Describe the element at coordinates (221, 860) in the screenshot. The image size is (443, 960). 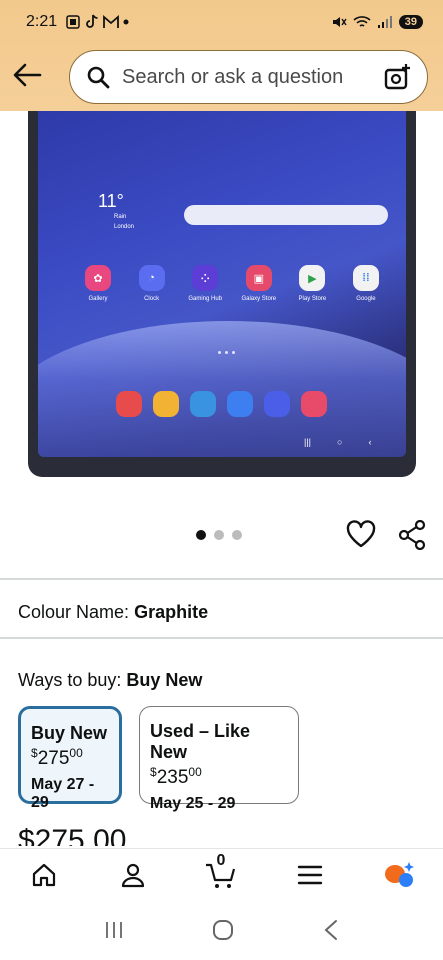
I see `cart-count: 0` at that location.